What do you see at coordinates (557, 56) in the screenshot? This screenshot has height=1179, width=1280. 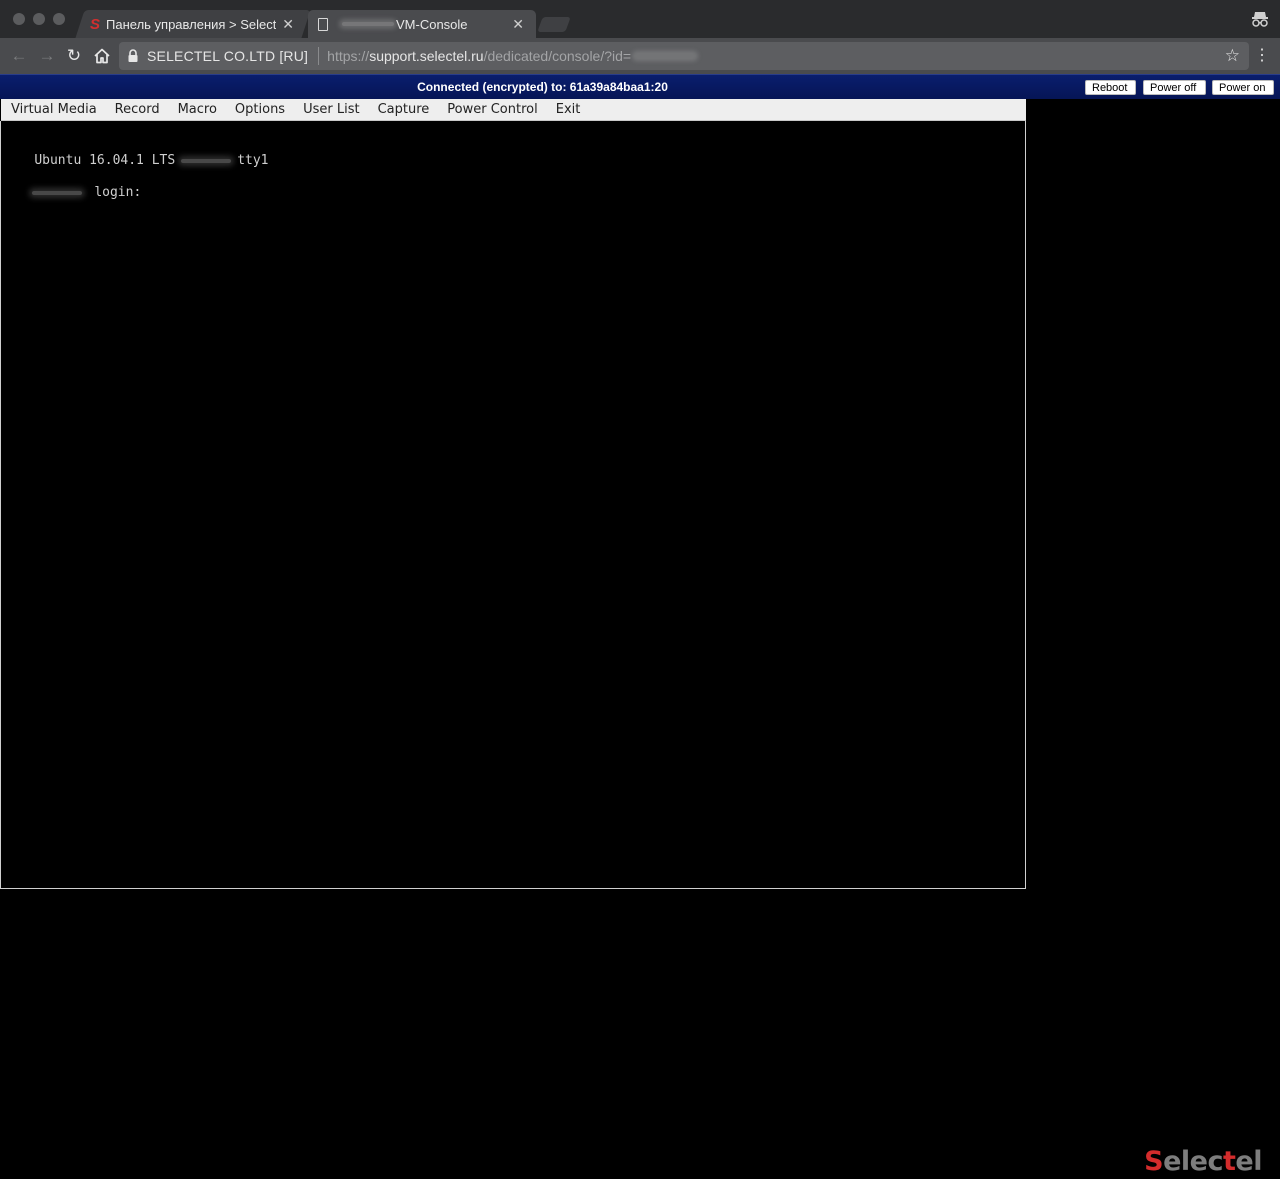 I see `url-path: /dedicated/console/?id=` at bounding box center [557, 56].